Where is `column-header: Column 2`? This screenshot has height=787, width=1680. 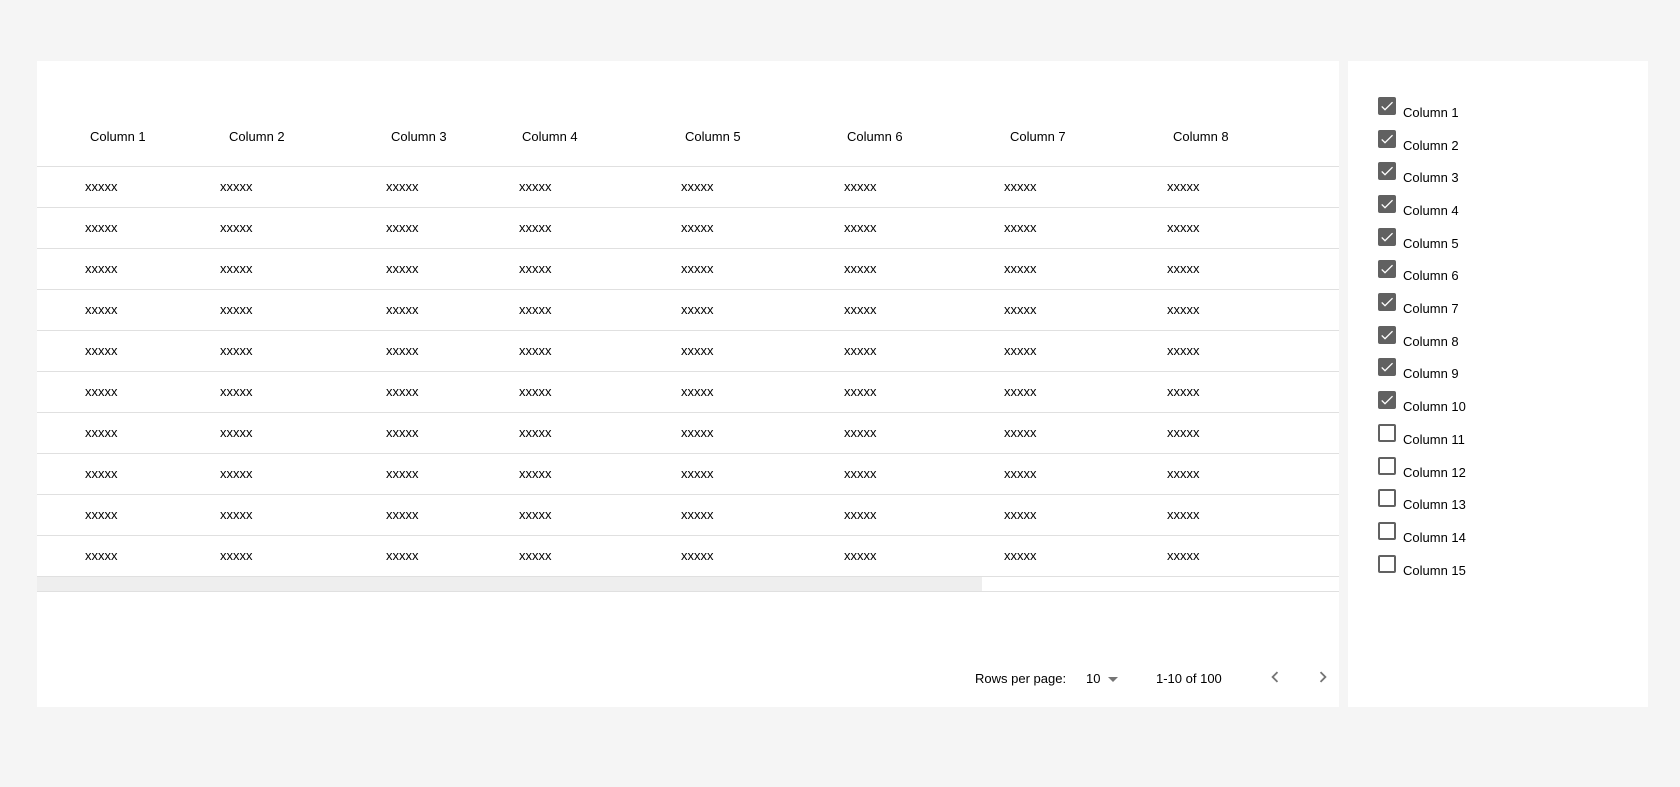 column-header: Column 2 is located at coordinates (257, 137).